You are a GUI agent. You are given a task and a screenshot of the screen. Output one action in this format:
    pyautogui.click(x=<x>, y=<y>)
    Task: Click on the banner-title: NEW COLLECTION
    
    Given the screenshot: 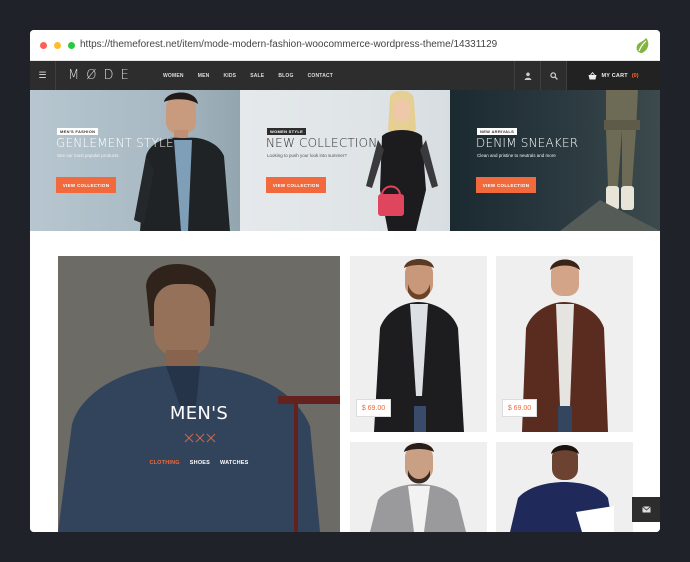 What is the action you would take?
    pyautogui.click(x=322, y=143)
    